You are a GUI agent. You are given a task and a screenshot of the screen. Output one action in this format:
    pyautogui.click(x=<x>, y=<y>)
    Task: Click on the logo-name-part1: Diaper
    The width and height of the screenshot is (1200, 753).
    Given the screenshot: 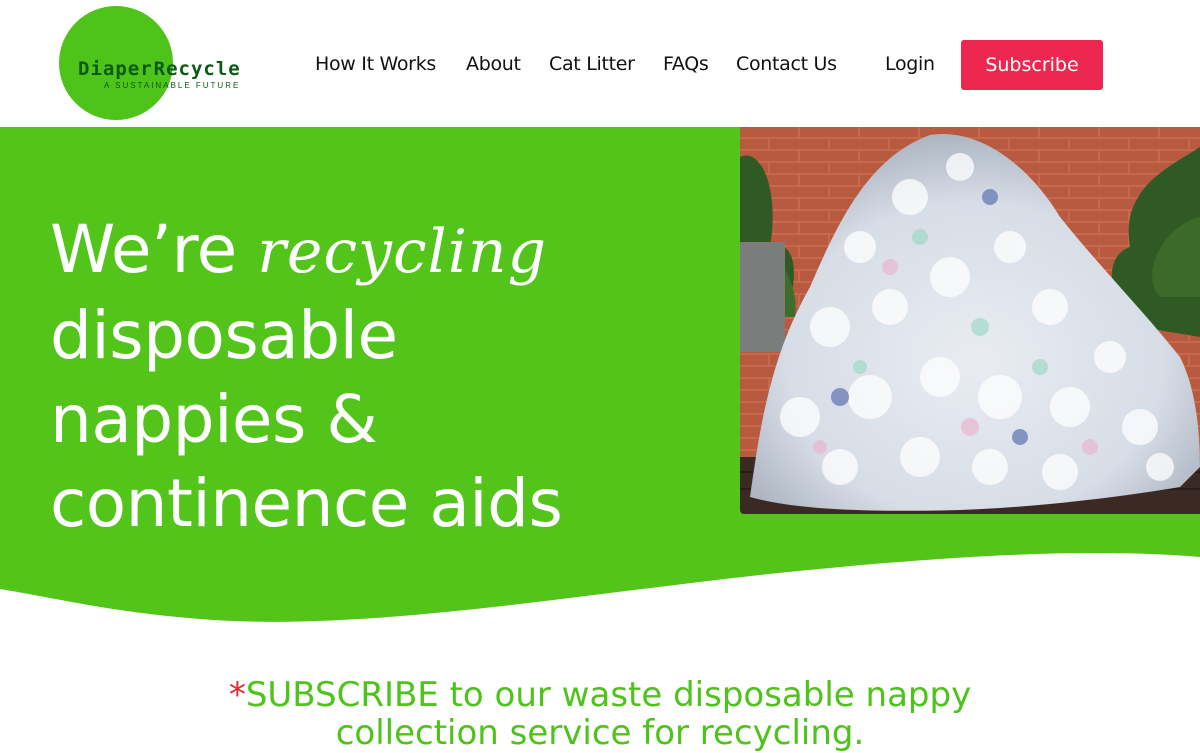 What is the action you would take?
    pyautogui.click(x=115, y=69)
    